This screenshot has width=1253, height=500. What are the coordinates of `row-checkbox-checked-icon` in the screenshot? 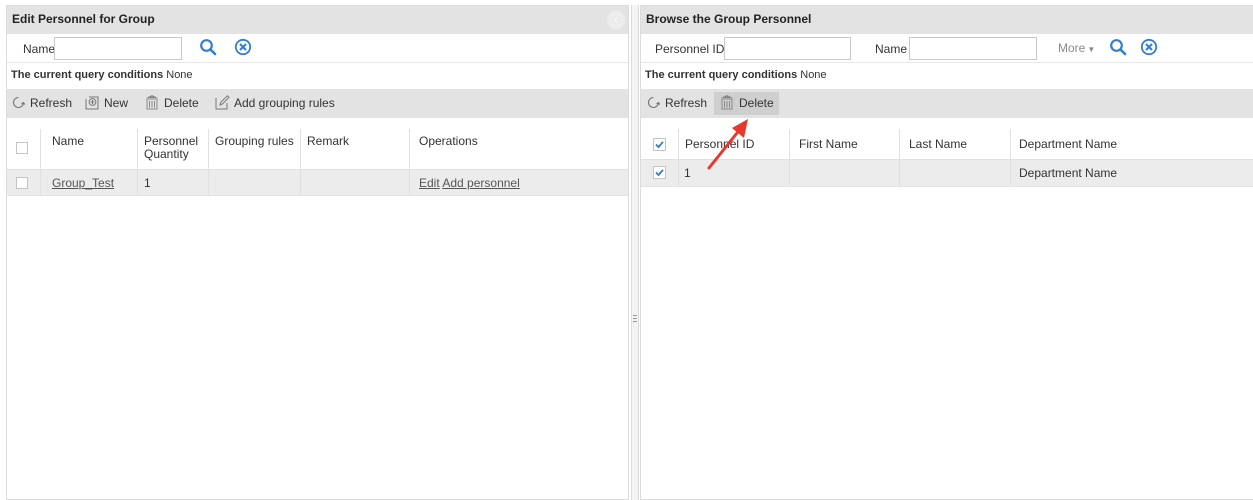 It's located at (659, 172).